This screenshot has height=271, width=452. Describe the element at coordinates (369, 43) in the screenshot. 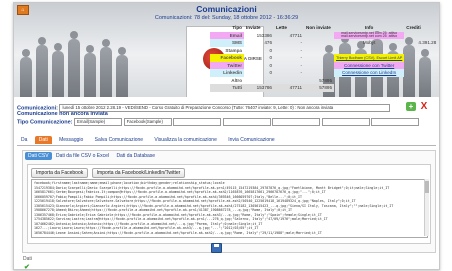

I see `row-info: Mobyt` at that location.